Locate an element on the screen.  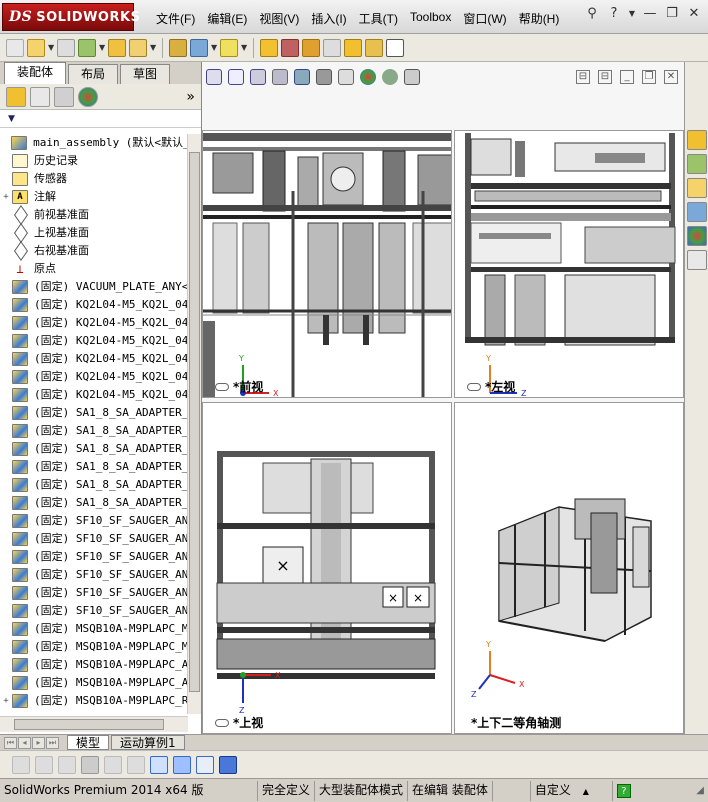
viewport-isometric: Y X Z *上下二等角轴测 is located at coordinates (569, 568).